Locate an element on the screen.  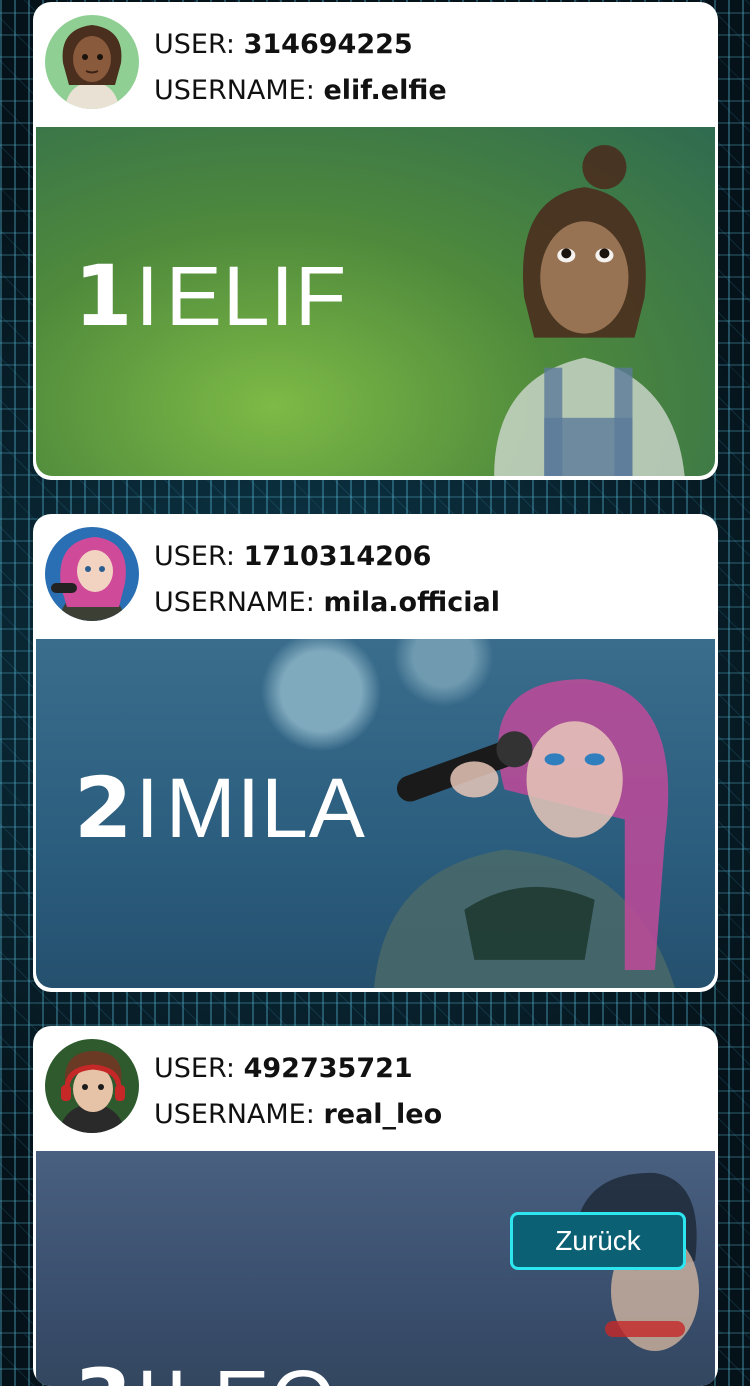
username: elif.elfie is located at coordinates (385, 90).